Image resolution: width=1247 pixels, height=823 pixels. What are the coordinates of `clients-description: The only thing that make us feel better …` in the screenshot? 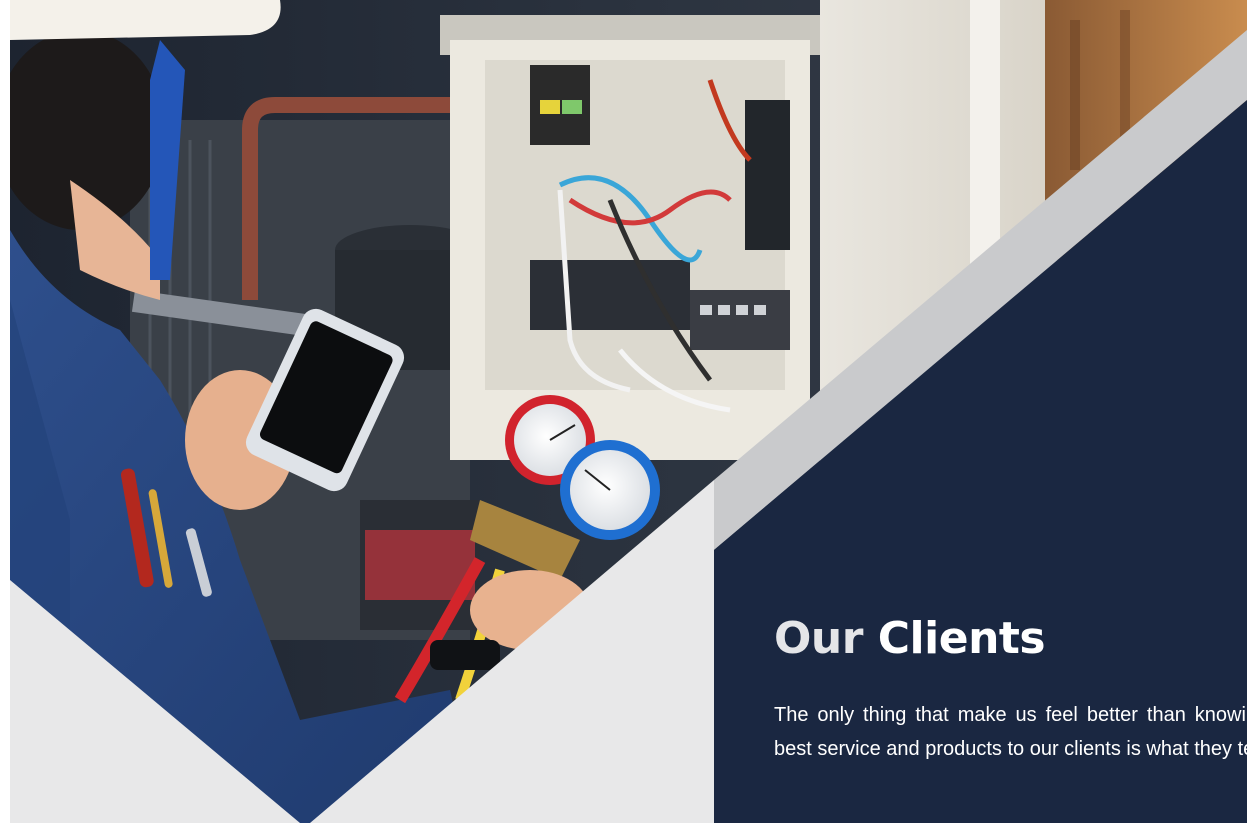 It's located at (1010, 732).